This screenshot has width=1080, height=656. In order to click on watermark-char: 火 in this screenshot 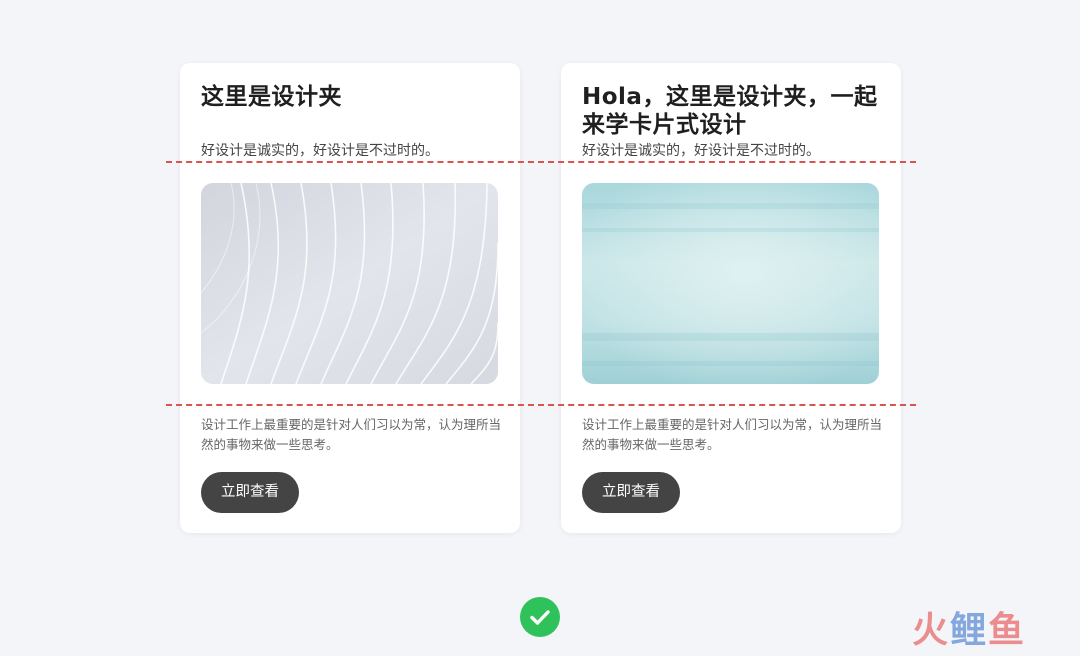, I will do `click(931, 630)`.